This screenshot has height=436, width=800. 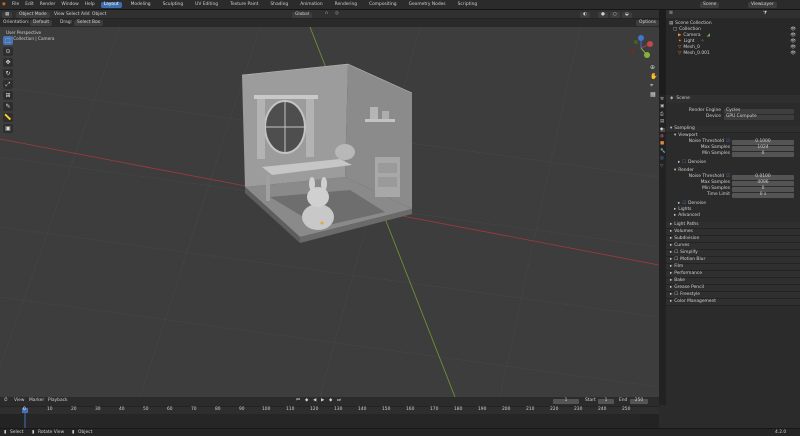 I want to click on scene-selector: Scene, so click(x=710, y=5).